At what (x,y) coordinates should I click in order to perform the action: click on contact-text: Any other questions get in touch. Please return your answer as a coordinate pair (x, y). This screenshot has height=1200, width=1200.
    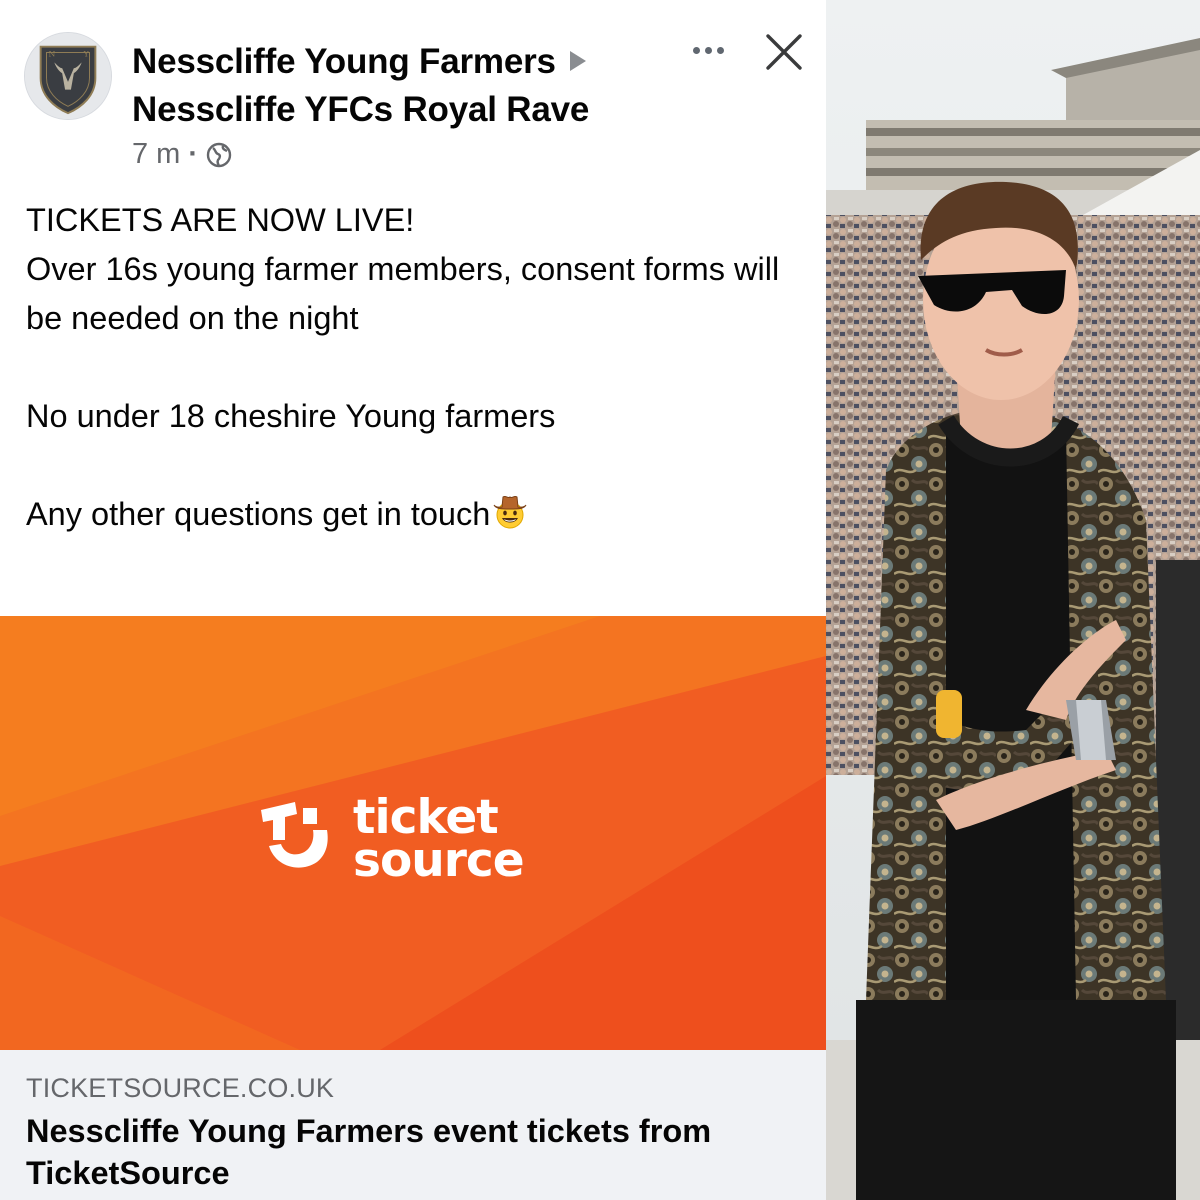
    Looking at the image, I should click on (258, 514).